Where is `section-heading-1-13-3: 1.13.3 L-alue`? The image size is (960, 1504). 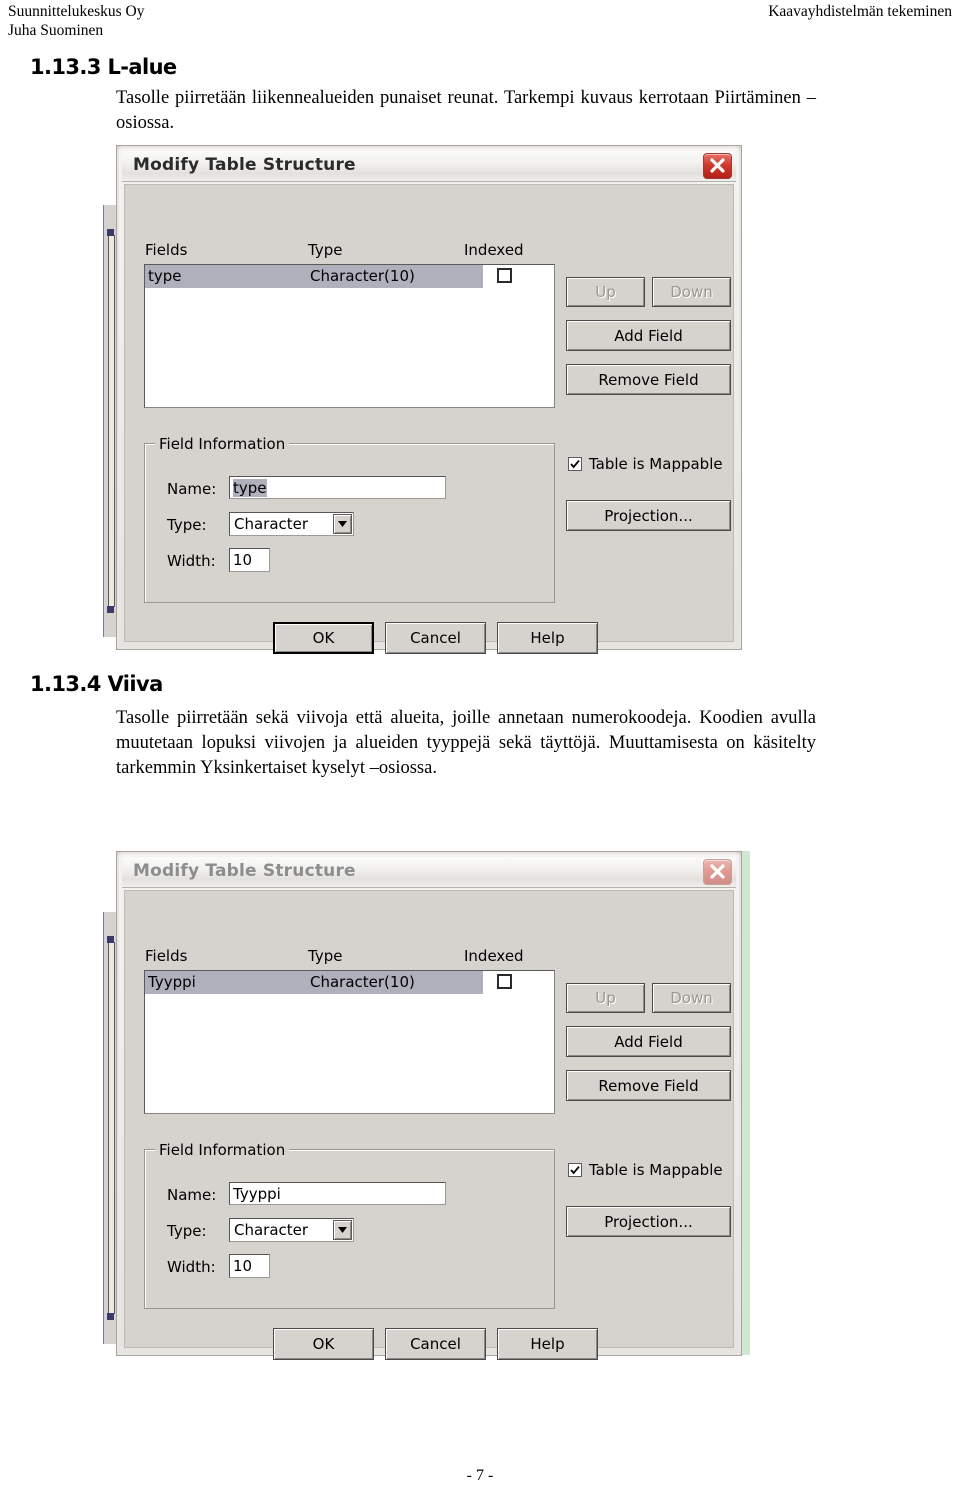 section-heading-1-13-3: 1.13.3 L-alue is located at coordinates (103, 67).